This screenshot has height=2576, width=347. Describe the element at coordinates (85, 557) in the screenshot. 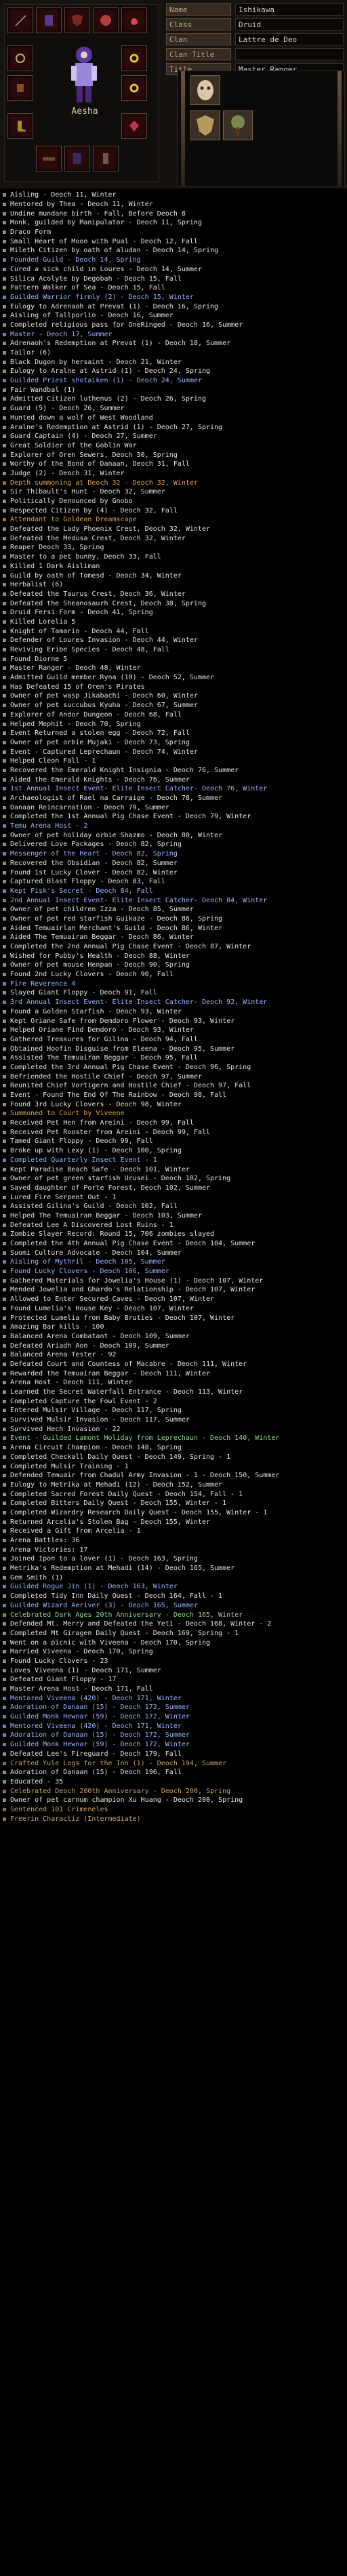

I see `legend-mark-text: Master to a pet bunny, Deoch 33, Fall` at that location.